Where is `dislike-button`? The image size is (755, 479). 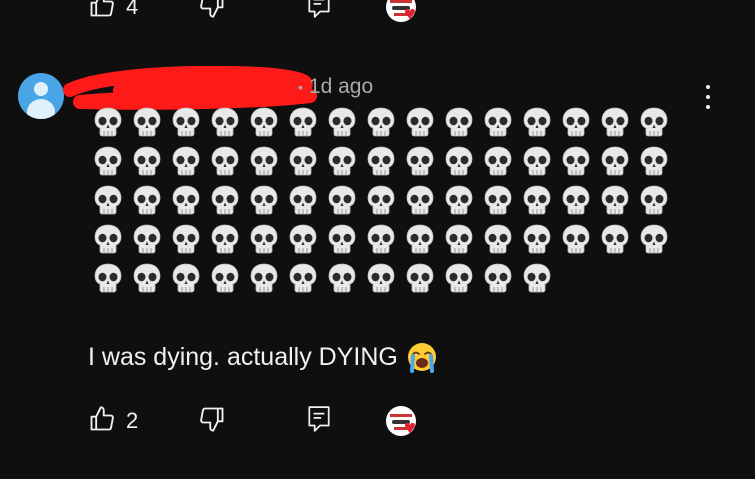
dislike-button is located at coordinates (253, 421).